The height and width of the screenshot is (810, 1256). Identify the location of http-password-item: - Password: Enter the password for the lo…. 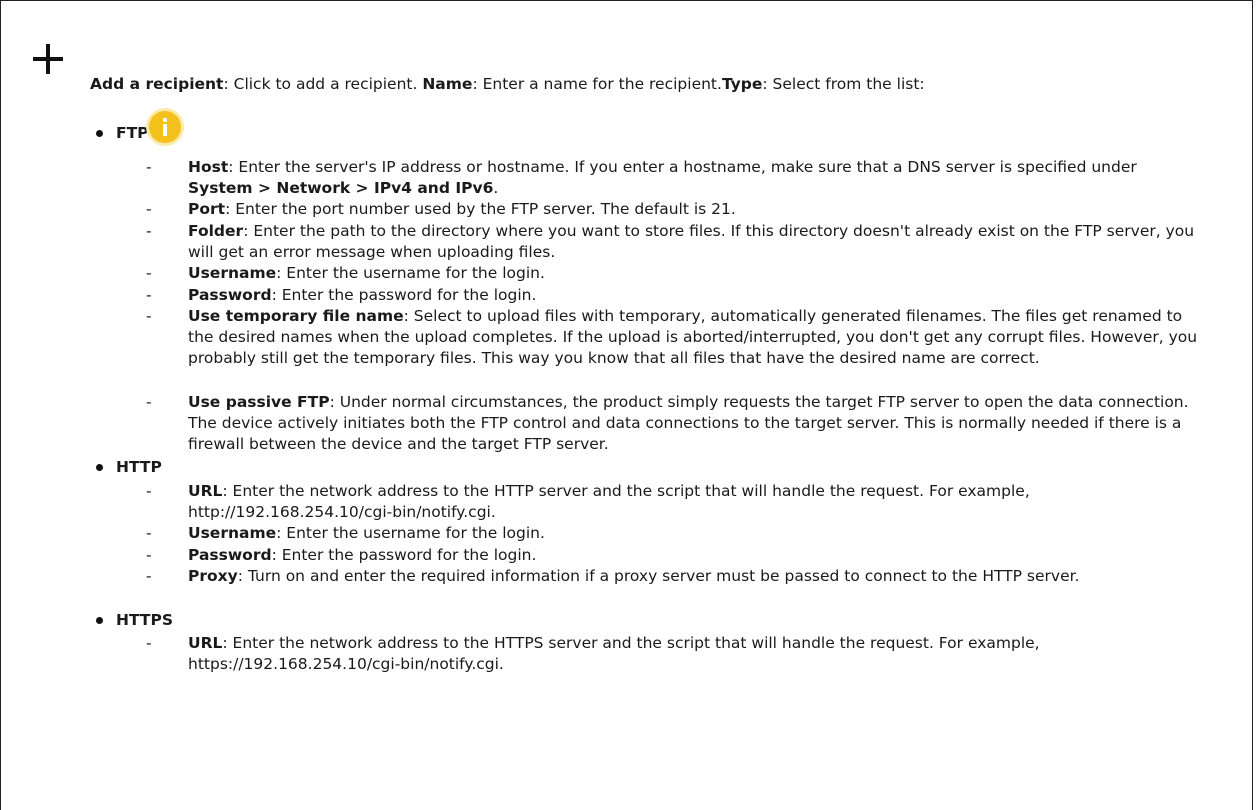
(341, 555).